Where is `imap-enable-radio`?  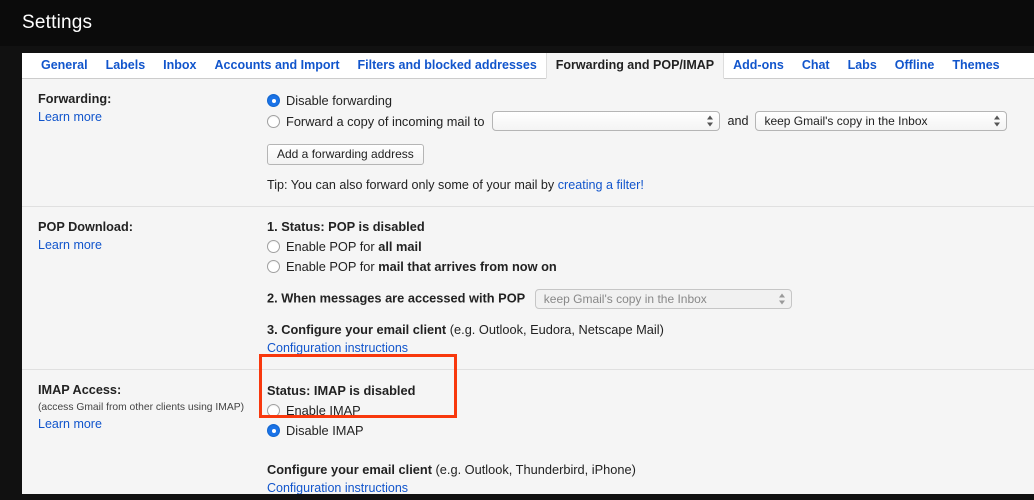
imap-enable-radio is located at coordinates (273, 410).